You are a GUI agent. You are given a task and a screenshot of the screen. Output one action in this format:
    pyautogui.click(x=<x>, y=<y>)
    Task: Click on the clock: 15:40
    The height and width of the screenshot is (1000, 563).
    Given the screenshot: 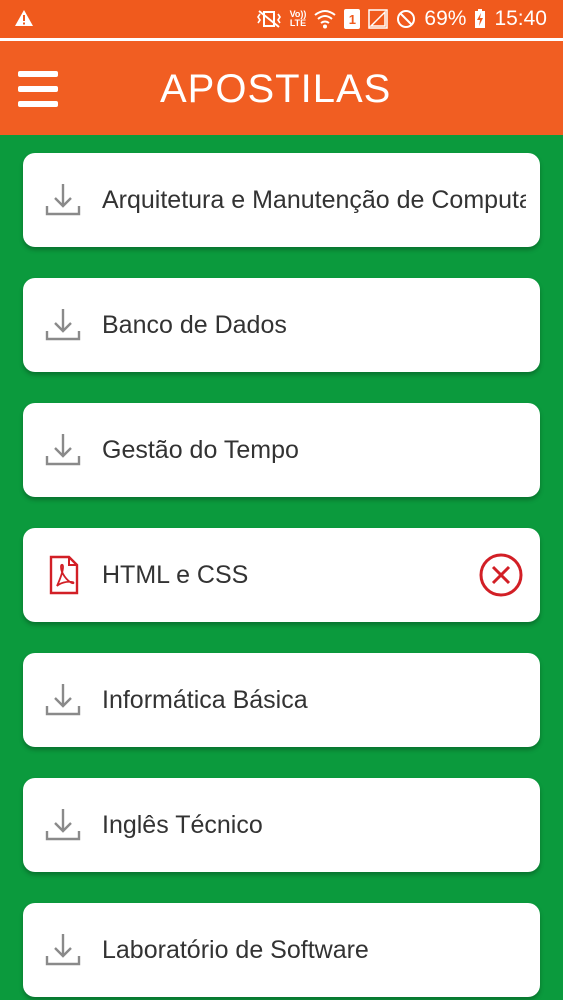 What is the action you would take?
    pyautogui.click(x=520, y=18)
    